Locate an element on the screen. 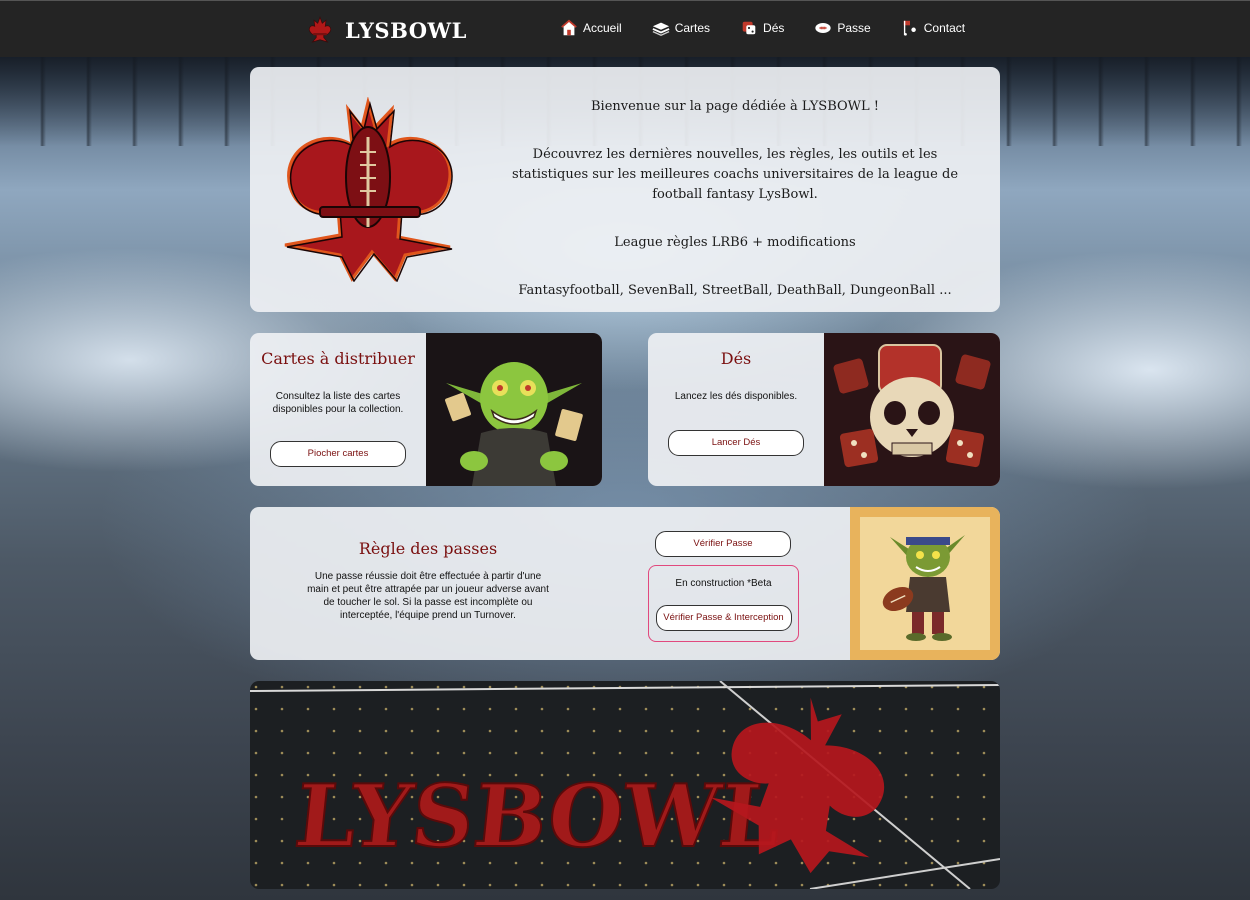 This screenshot has width=1250, height=900. lancer-des-button: Lancer Dés is located at coordinates (736, 443).